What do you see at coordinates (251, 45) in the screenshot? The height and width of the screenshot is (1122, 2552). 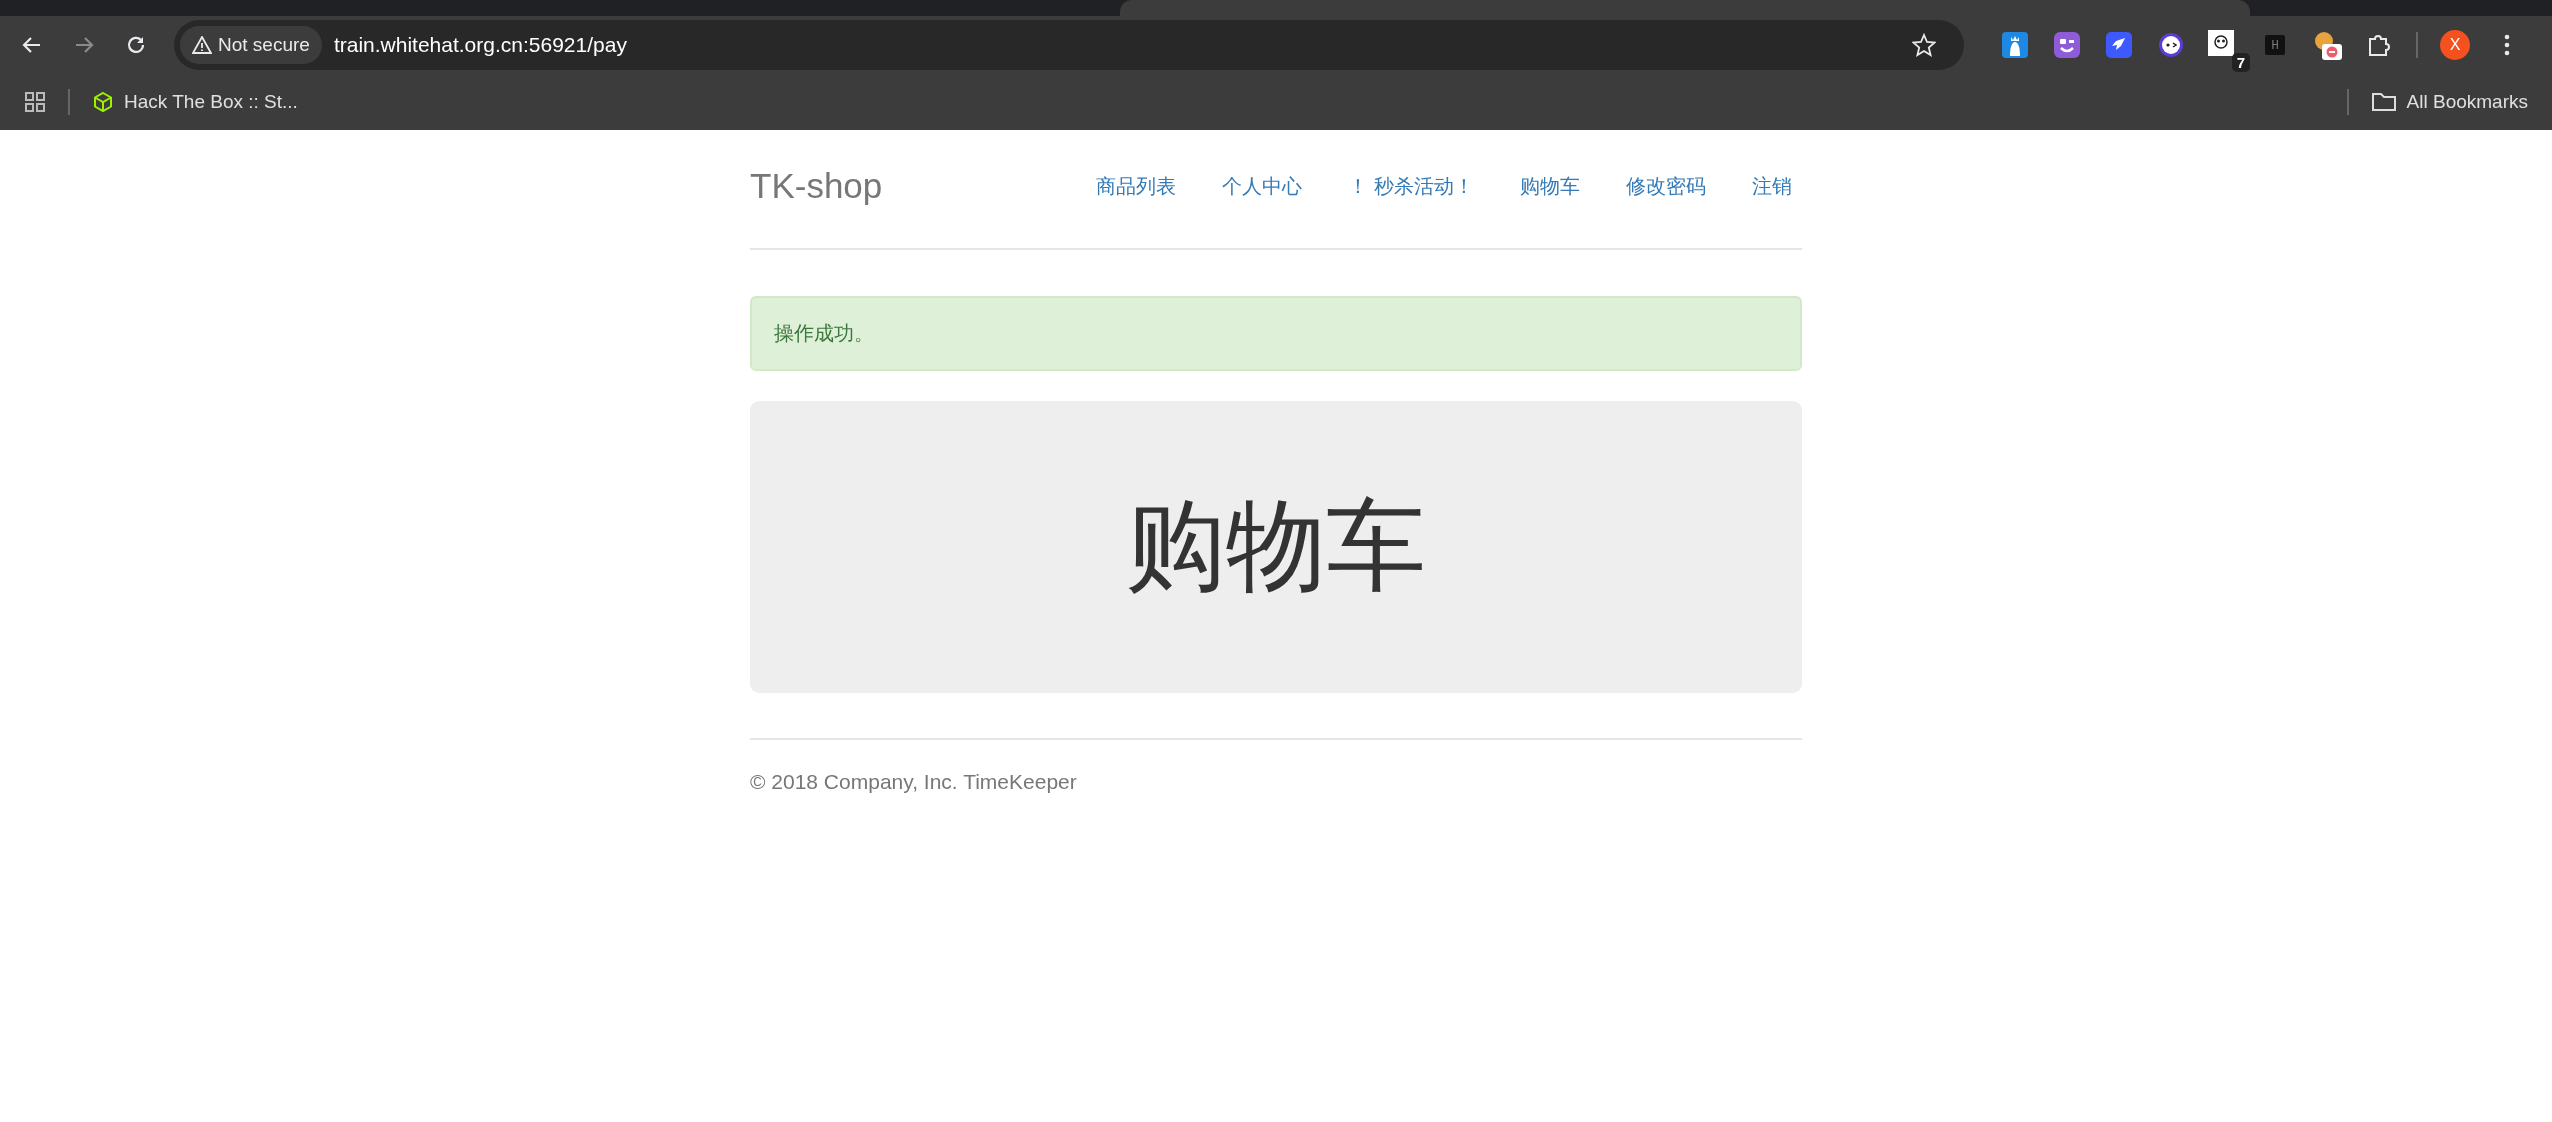 I see `security-chip: Not secure` at bounding box center [251, 45].